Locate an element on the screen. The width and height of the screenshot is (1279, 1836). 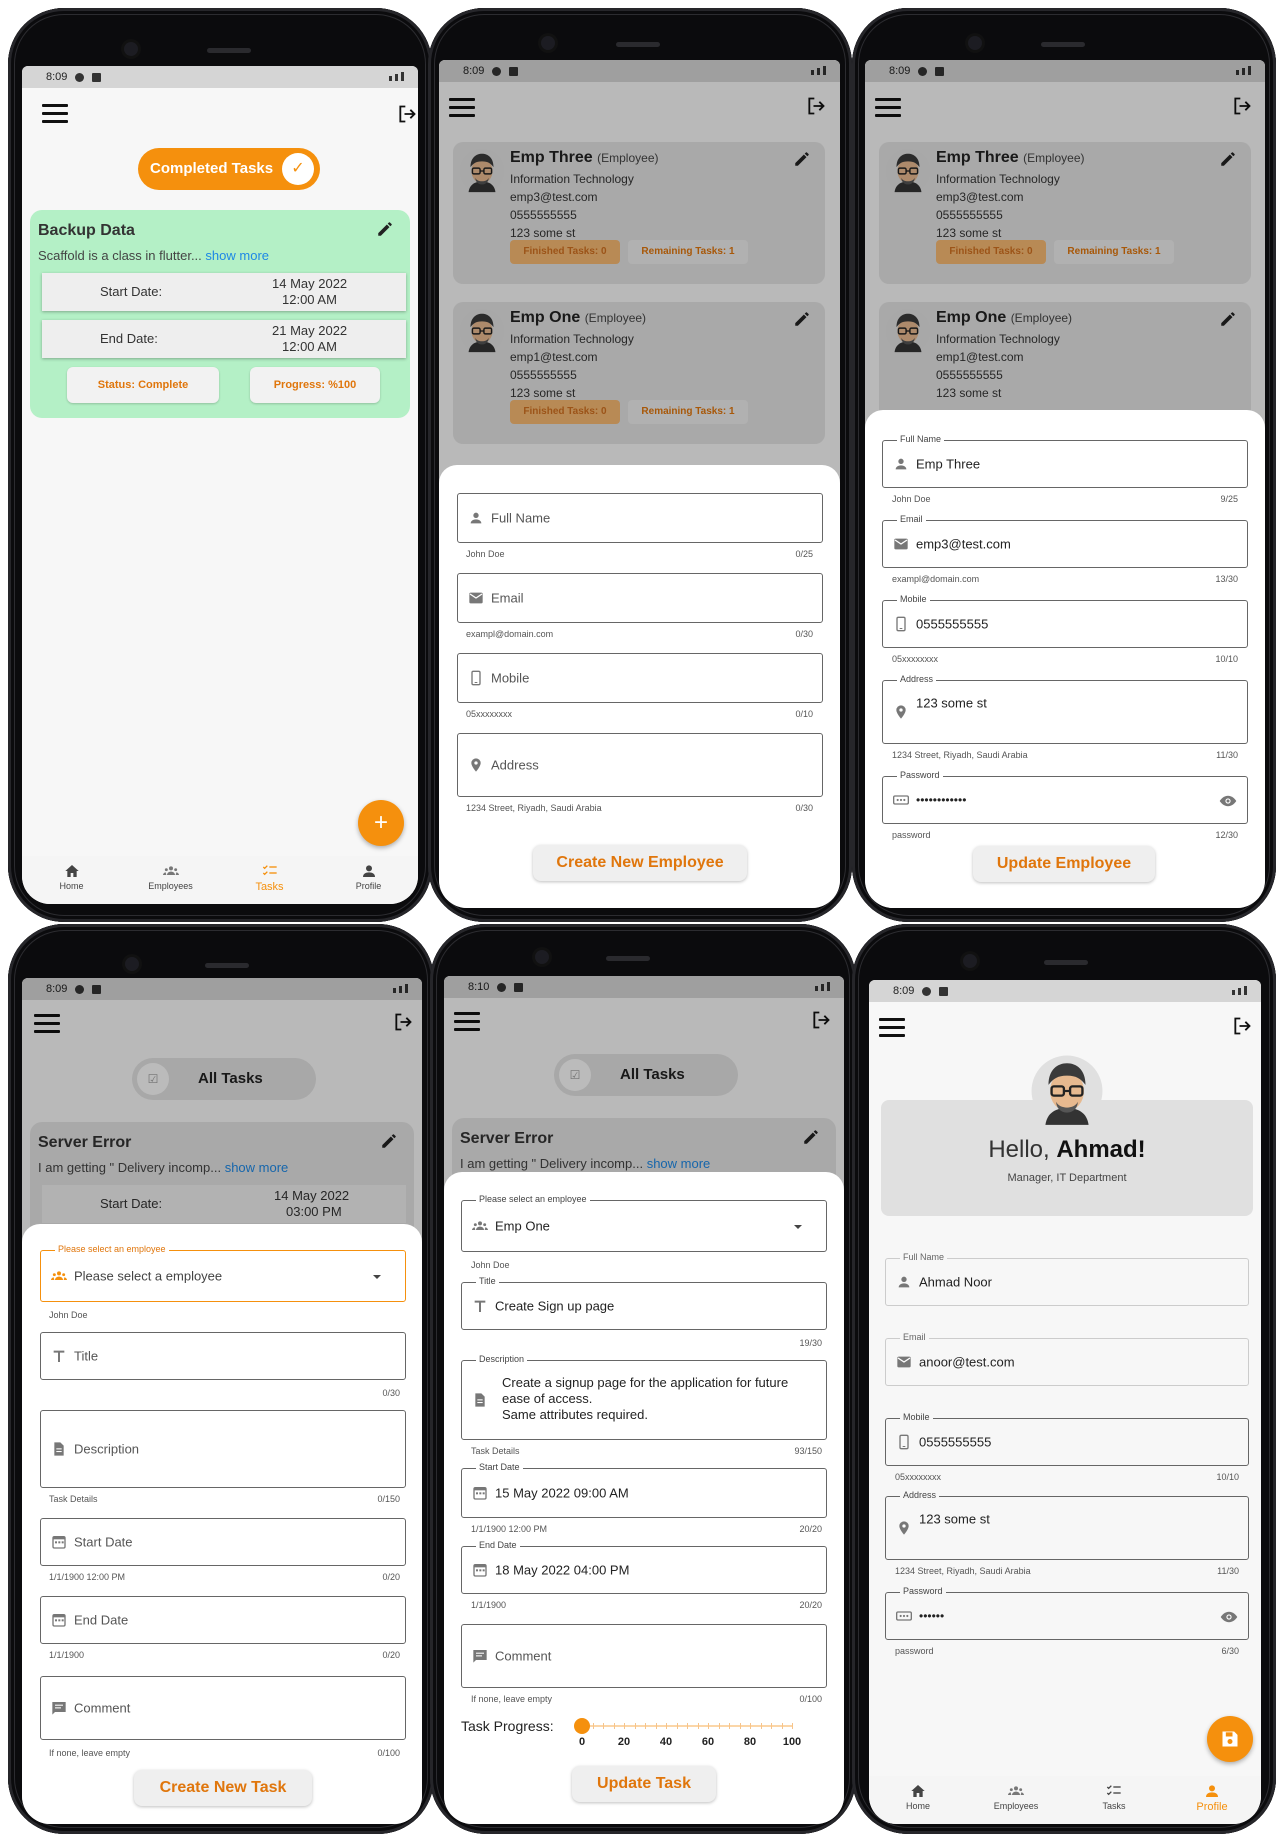
profile-icon is located at coordinates (1212, 1791).